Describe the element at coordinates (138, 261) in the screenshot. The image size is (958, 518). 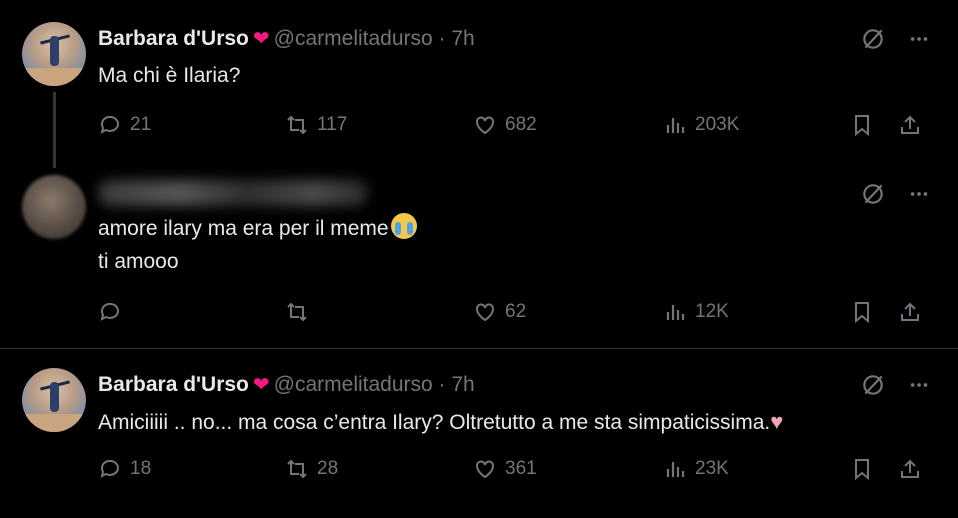
I see `tweet-text-line-2: ti amooo` at that location.